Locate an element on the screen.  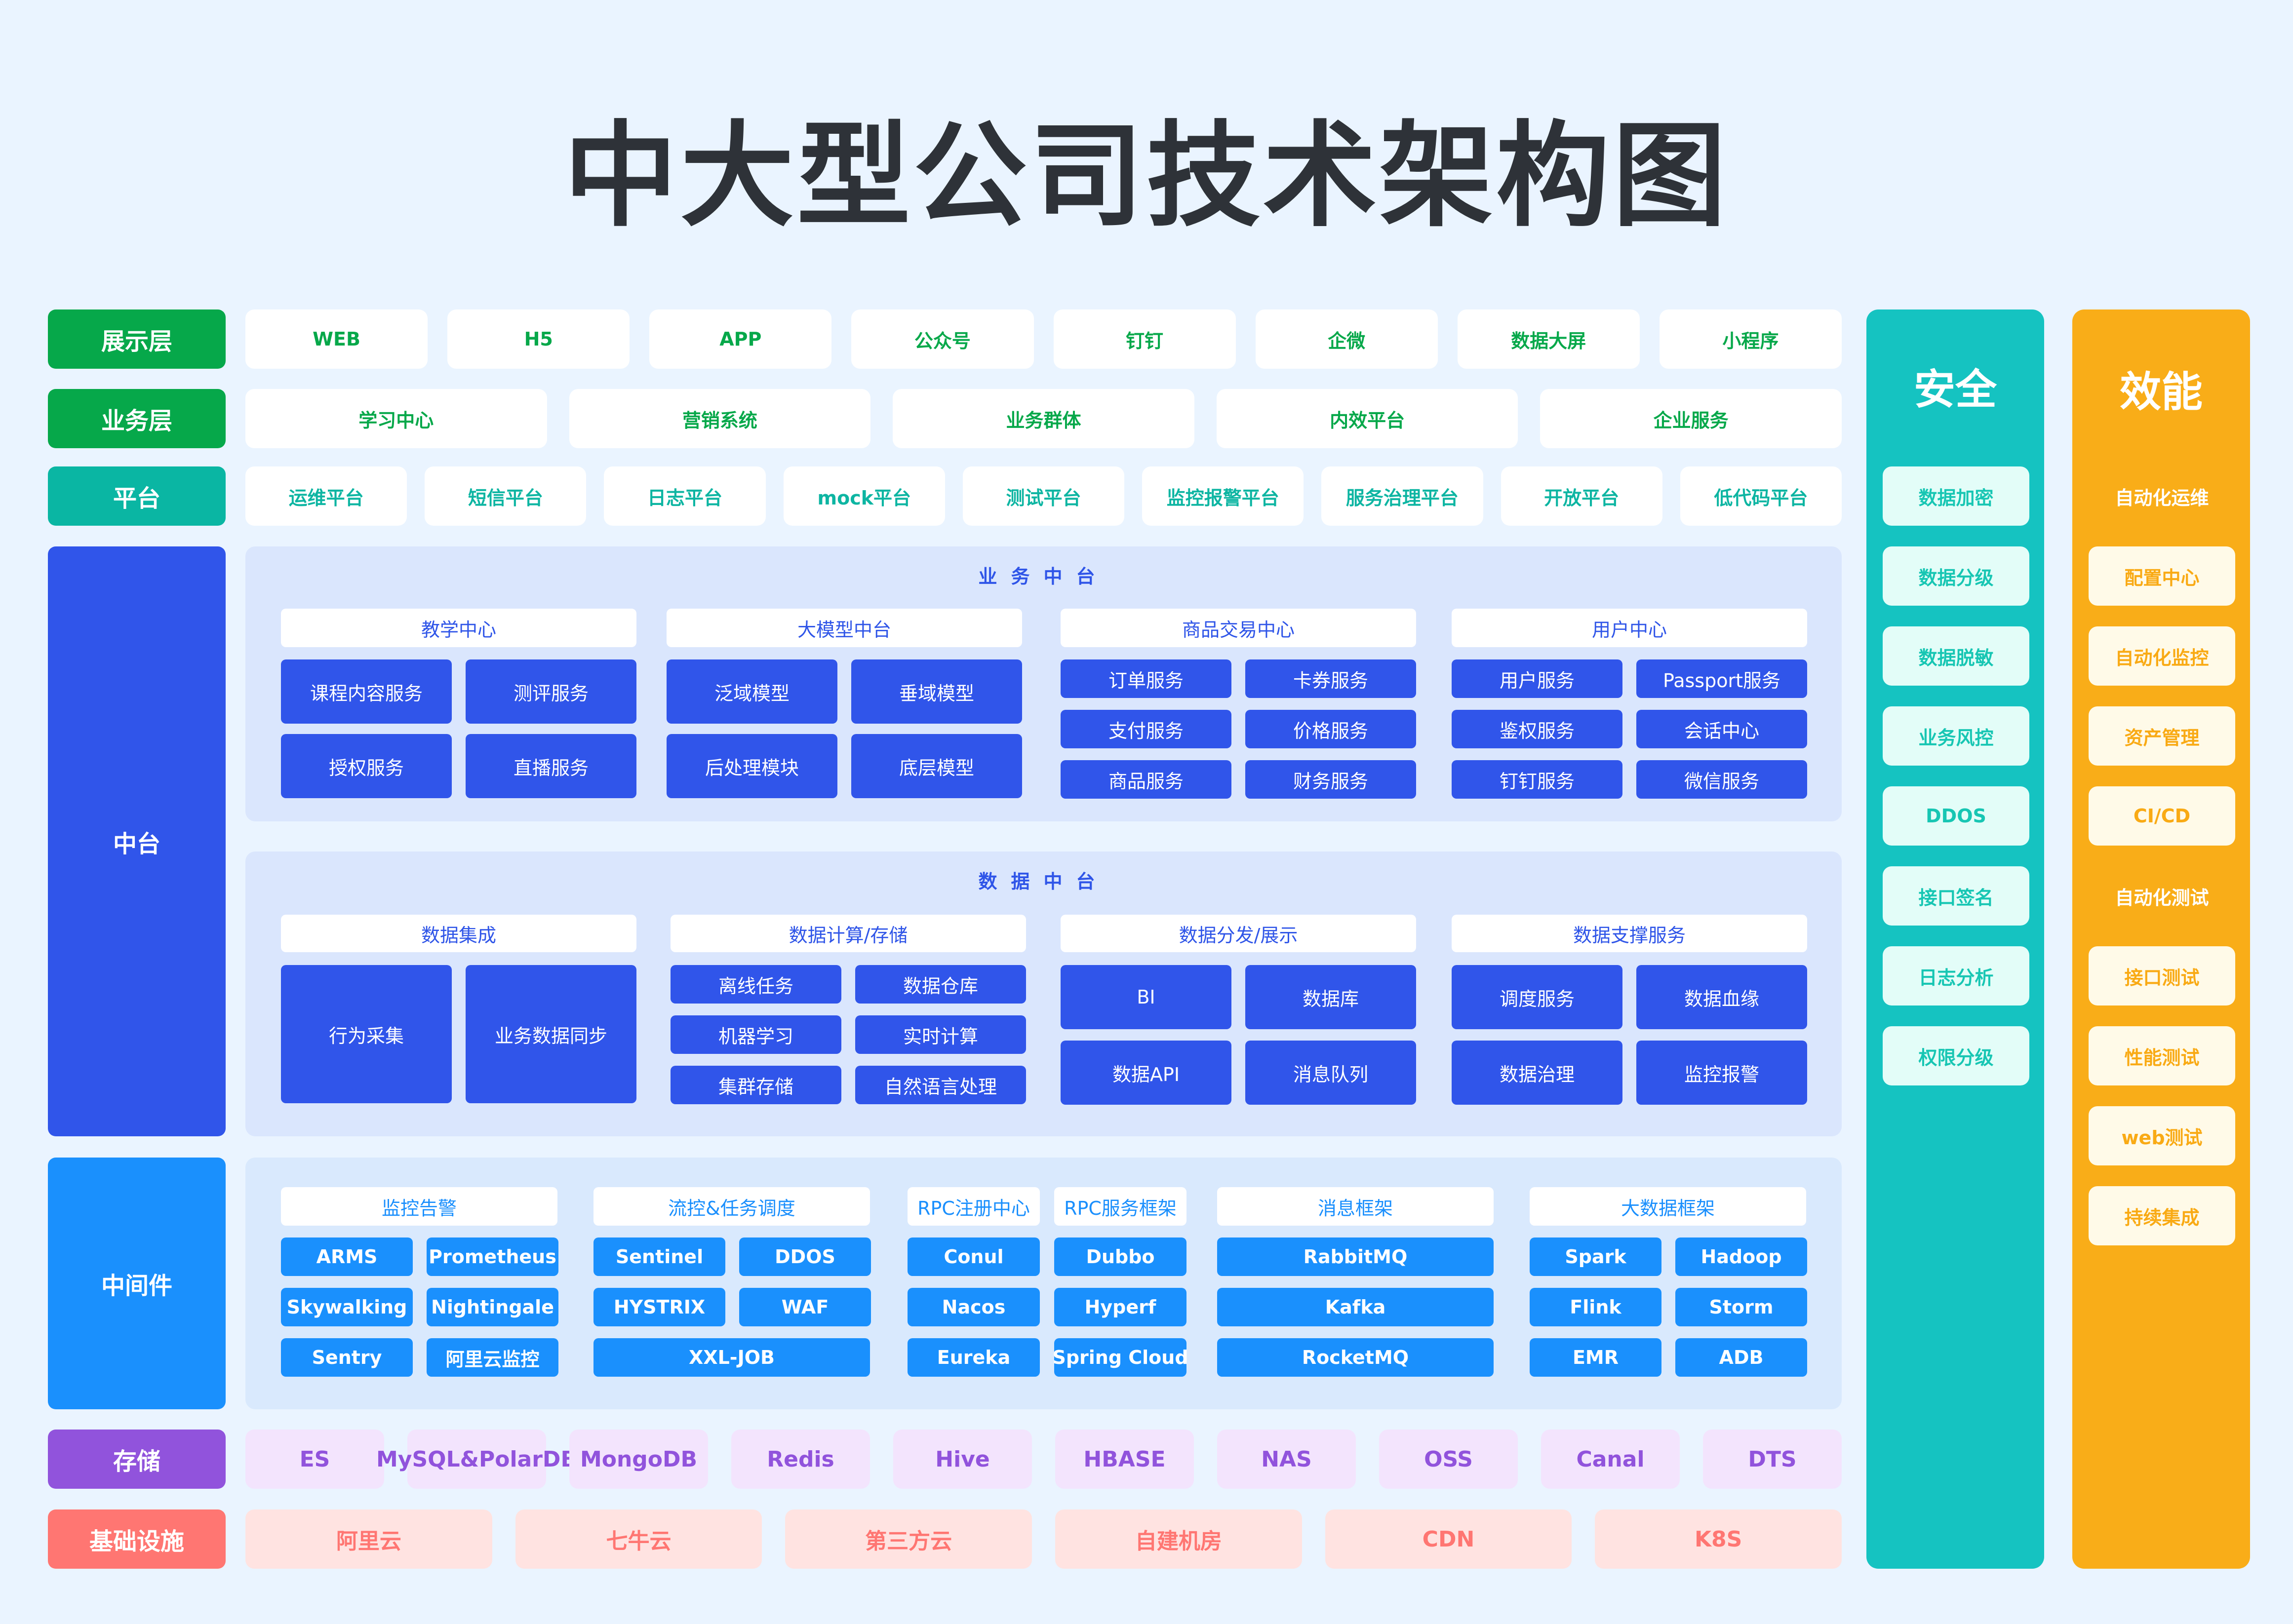
service-item: 微信服务 is located at coordinates (1721, 779).